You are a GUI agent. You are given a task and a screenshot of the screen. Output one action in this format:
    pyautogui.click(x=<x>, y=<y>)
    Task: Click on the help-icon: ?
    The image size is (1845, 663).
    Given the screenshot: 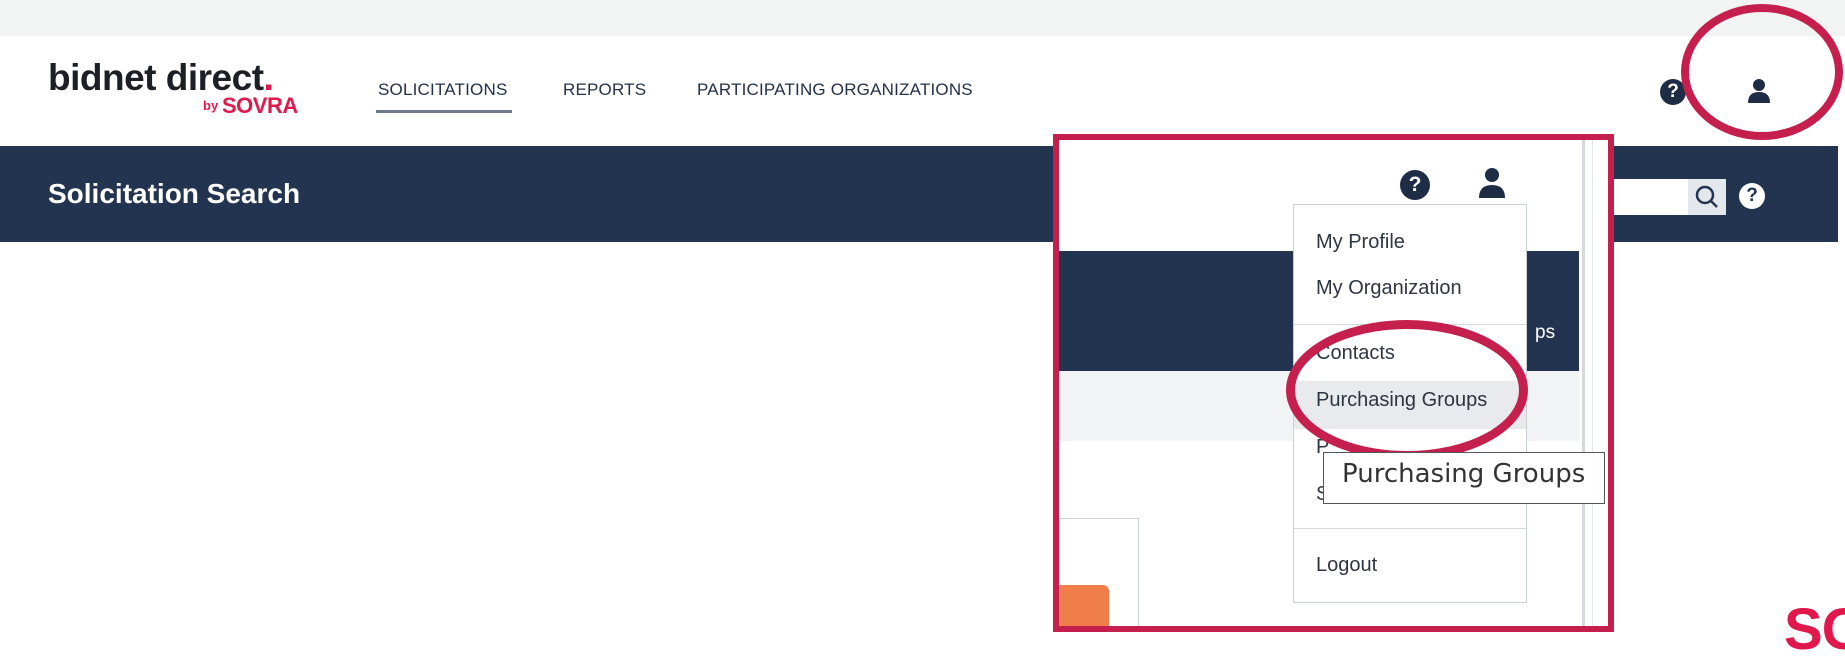 What is the action you would take?
    pyautogui.click(x=1415, y=185)
    